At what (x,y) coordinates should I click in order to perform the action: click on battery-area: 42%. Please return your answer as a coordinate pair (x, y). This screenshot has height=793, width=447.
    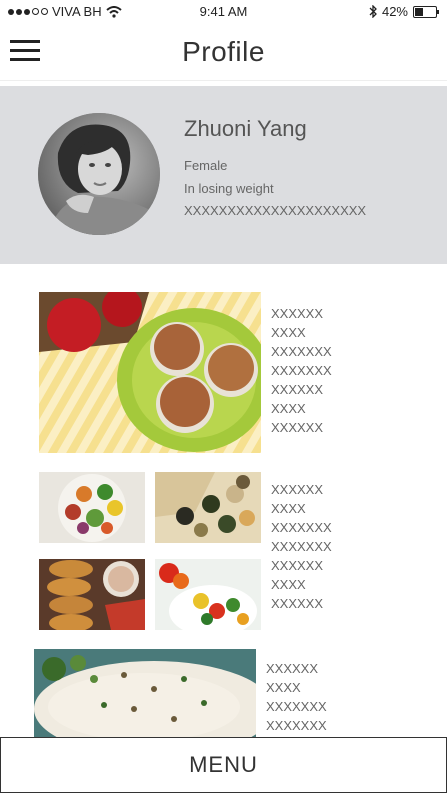
    Looking at the image, I should click on (404, 11).